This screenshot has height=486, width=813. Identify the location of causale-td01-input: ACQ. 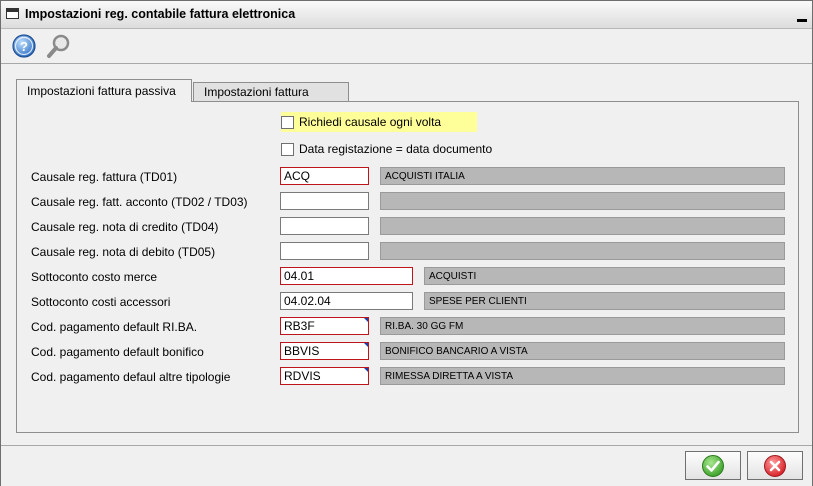
(324, 176).